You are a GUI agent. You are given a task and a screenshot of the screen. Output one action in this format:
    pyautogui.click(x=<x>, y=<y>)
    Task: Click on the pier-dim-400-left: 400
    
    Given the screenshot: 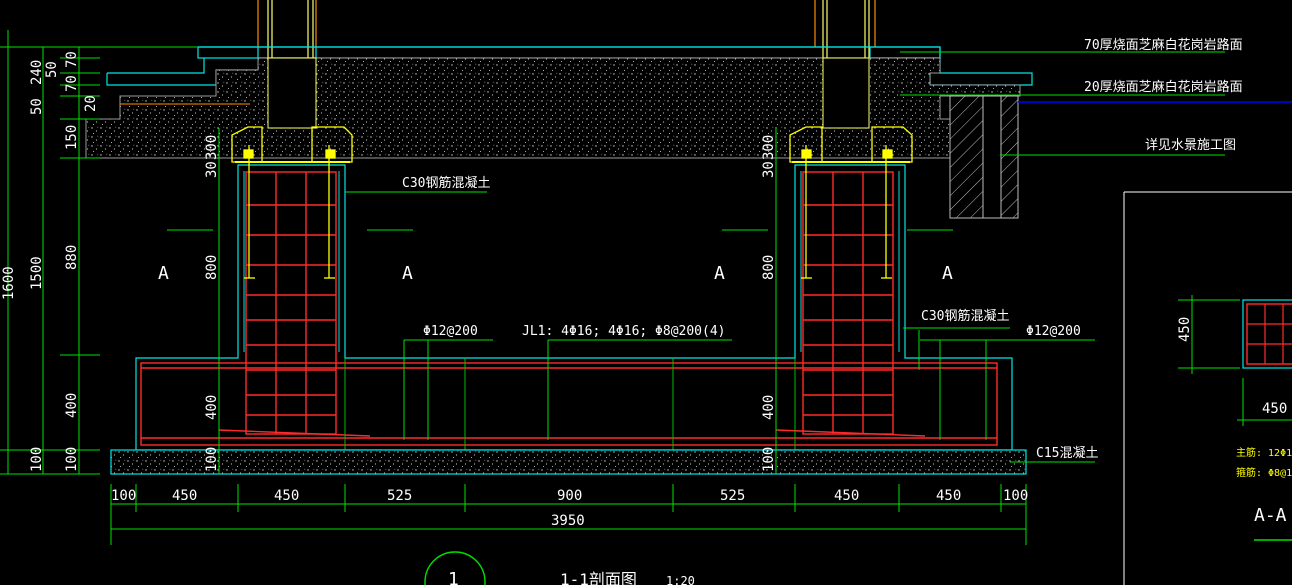 What is the action you would take?
    pyautogui.click(x=212, y=407)
    